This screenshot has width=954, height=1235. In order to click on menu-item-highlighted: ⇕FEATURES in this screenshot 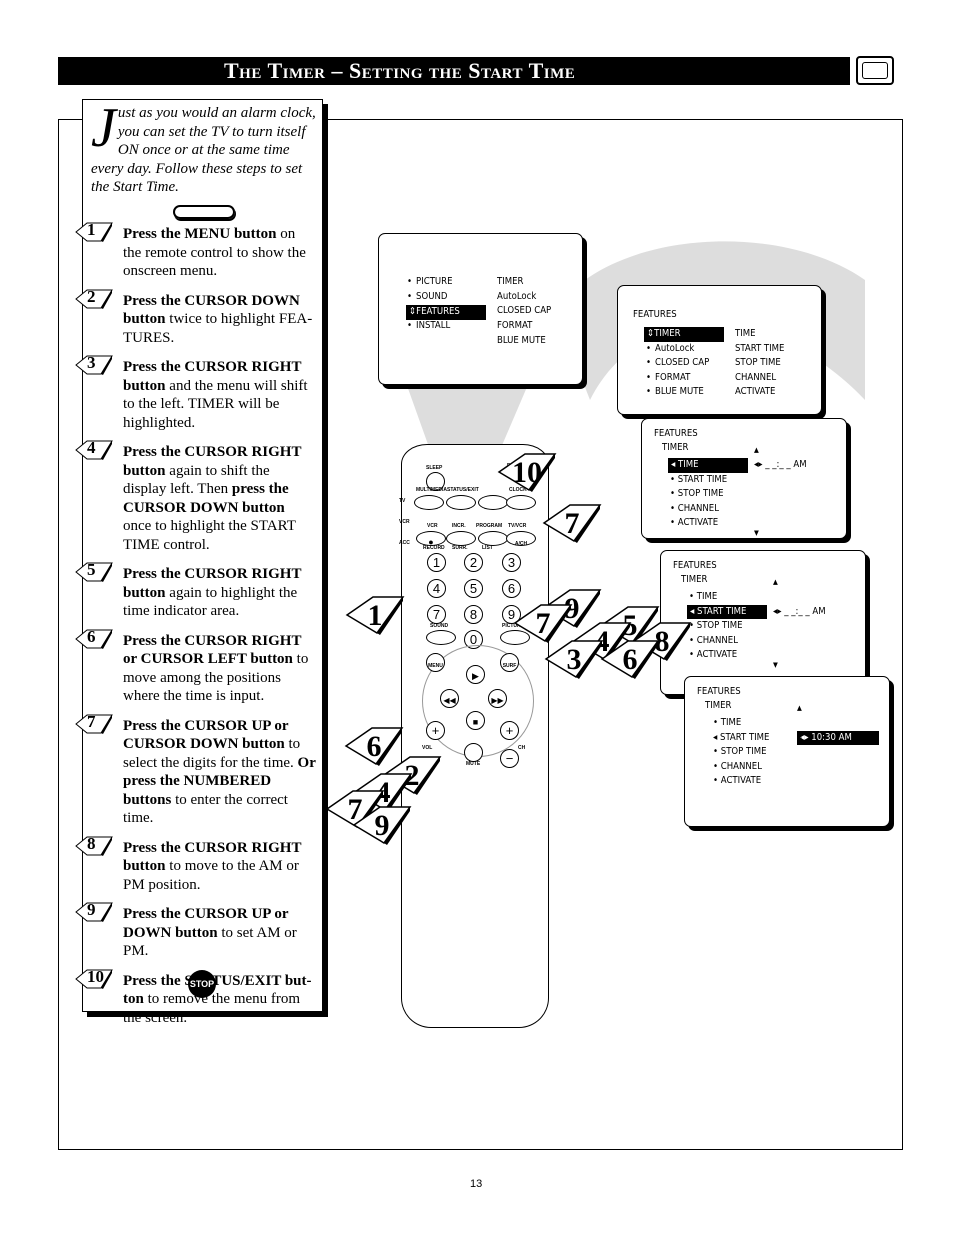, I will do `click(446, 312)`.